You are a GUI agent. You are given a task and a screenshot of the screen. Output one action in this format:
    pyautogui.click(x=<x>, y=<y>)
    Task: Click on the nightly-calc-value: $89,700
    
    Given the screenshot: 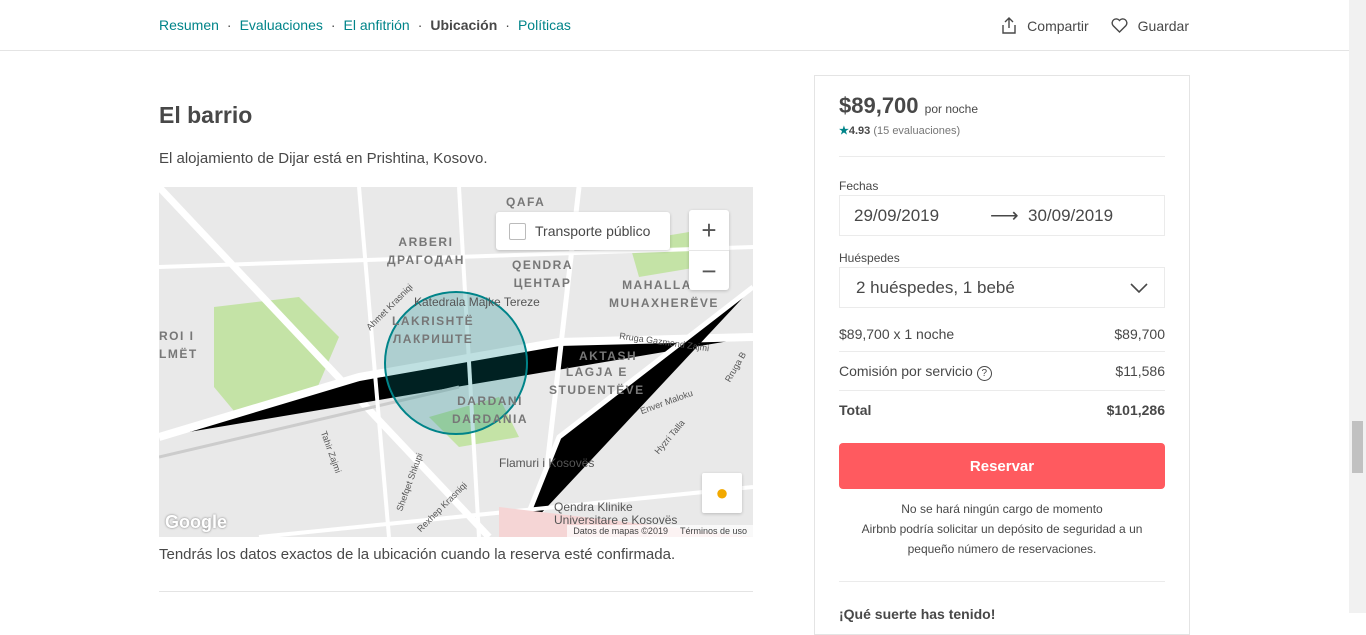 What is the action you would take?
    pyautogui.click(x=1139, y=334)
    